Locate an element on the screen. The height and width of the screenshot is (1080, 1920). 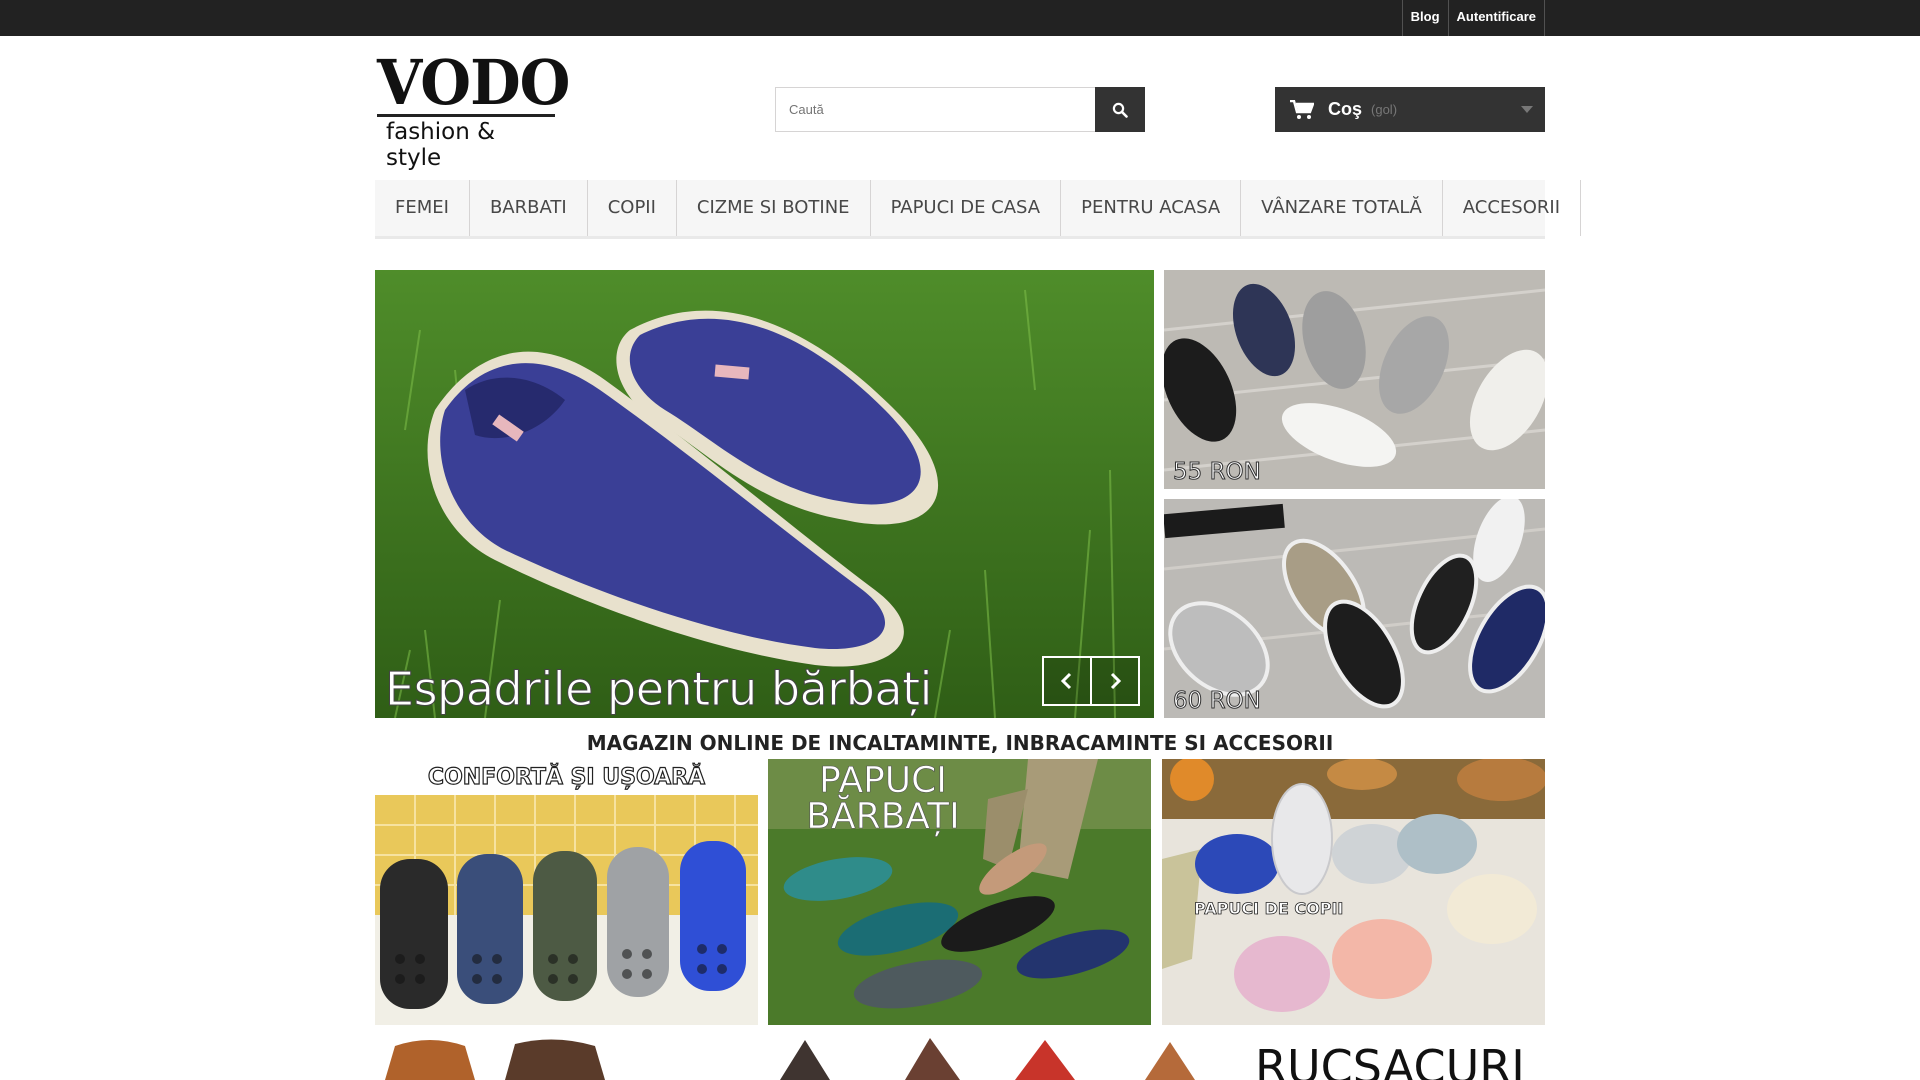
slider-controls is located at coordinates (1091, 681).